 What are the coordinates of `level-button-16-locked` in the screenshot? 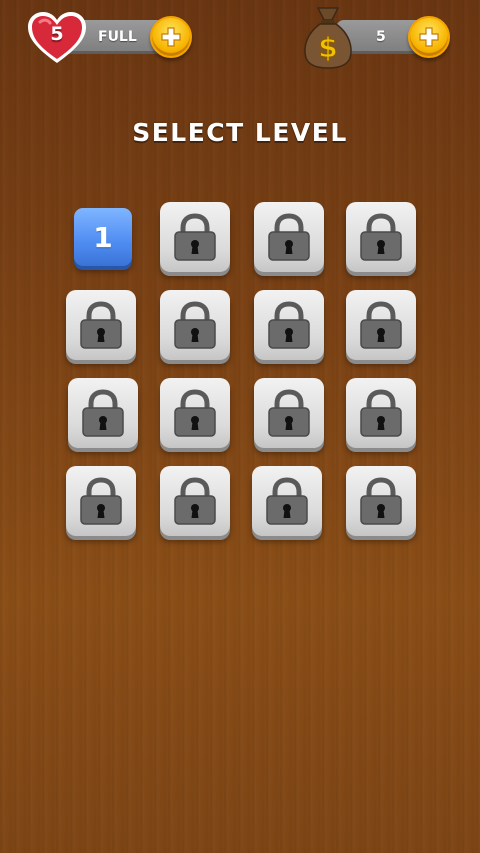 It's located at (381, 501).